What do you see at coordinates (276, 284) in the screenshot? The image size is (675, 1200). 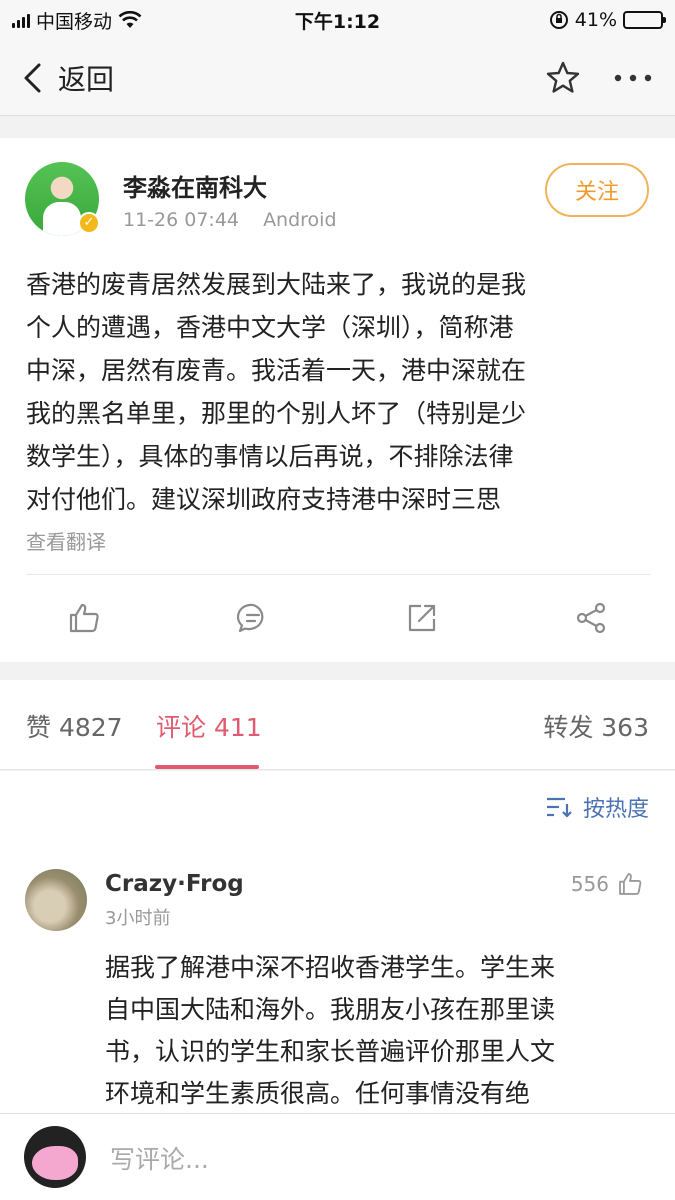 I see `post-content-line: 香港的废青居然发展到大陆来了，我说的是我` at bounding box center [276, 284].